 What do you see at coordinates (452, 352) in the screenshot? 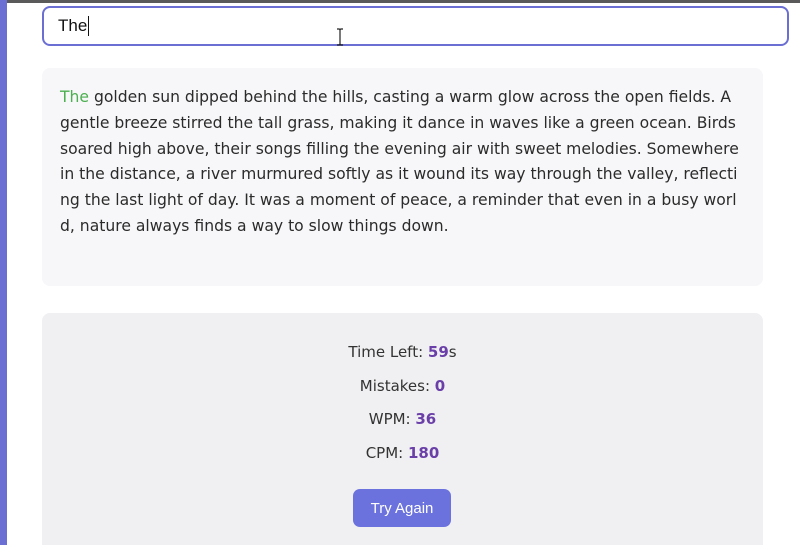
I see `time-left-unit: s` at bounding box center [452, 352].